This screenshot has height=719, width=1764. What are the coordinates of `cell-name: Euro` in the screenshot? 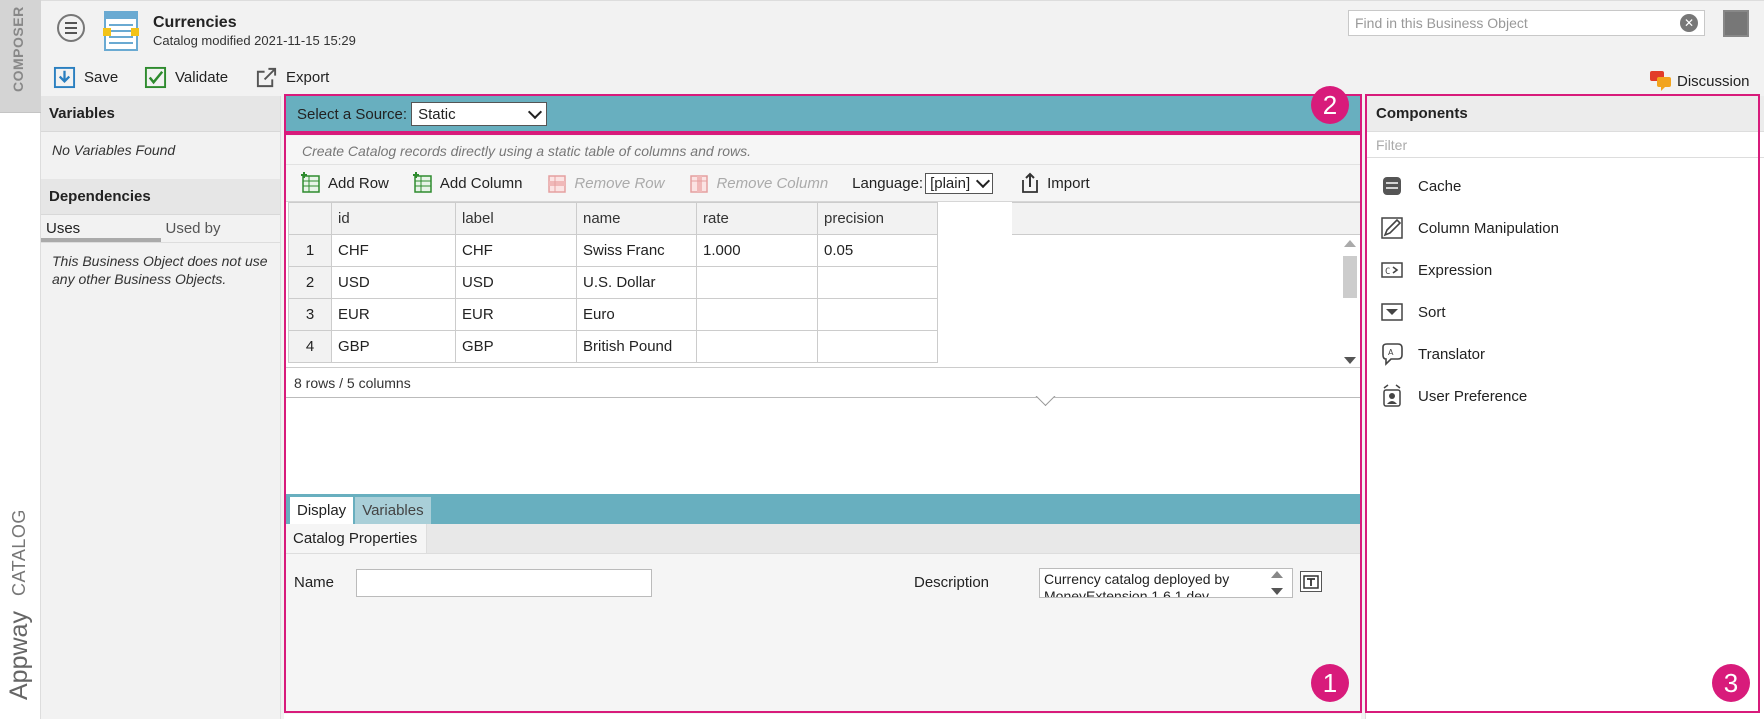 It's located at (636, 314).